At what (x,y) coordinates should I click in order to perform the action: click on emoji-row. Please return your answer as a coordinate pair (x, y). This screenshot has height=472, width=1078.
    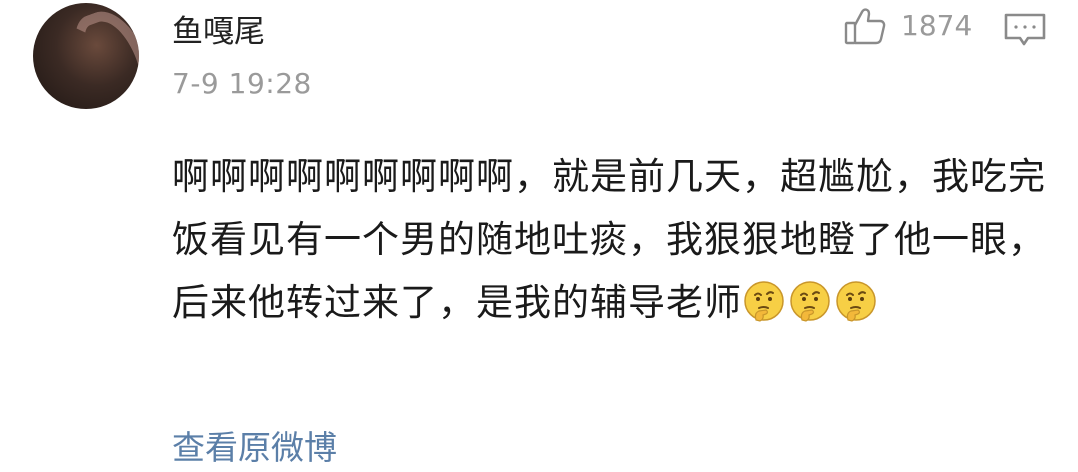
    Looking at the image, I should click on (811, 302).